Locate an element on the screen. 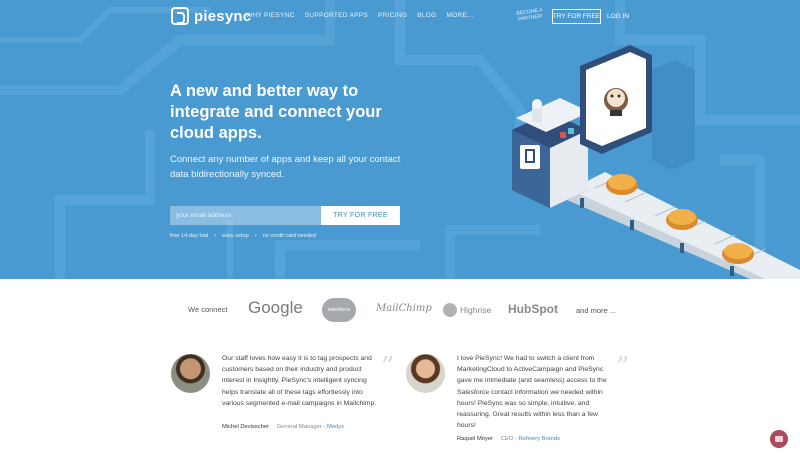 This screenshot has height=458, width=800. highrise-icon is located at coordinates (450, 310).